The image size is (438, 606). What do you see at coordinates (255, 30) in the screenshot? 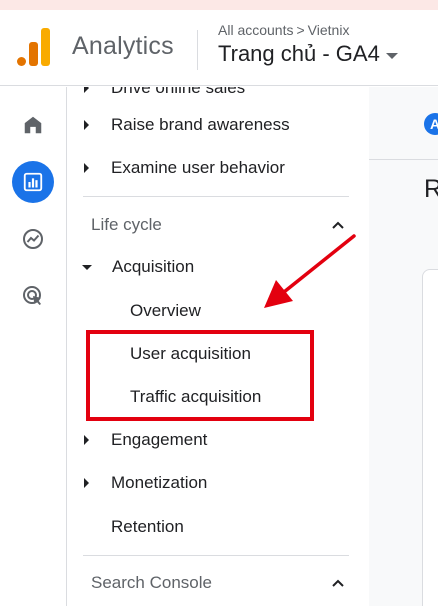
I see `breadcrumb-account: All accounts` at bounding box center [255, 30].